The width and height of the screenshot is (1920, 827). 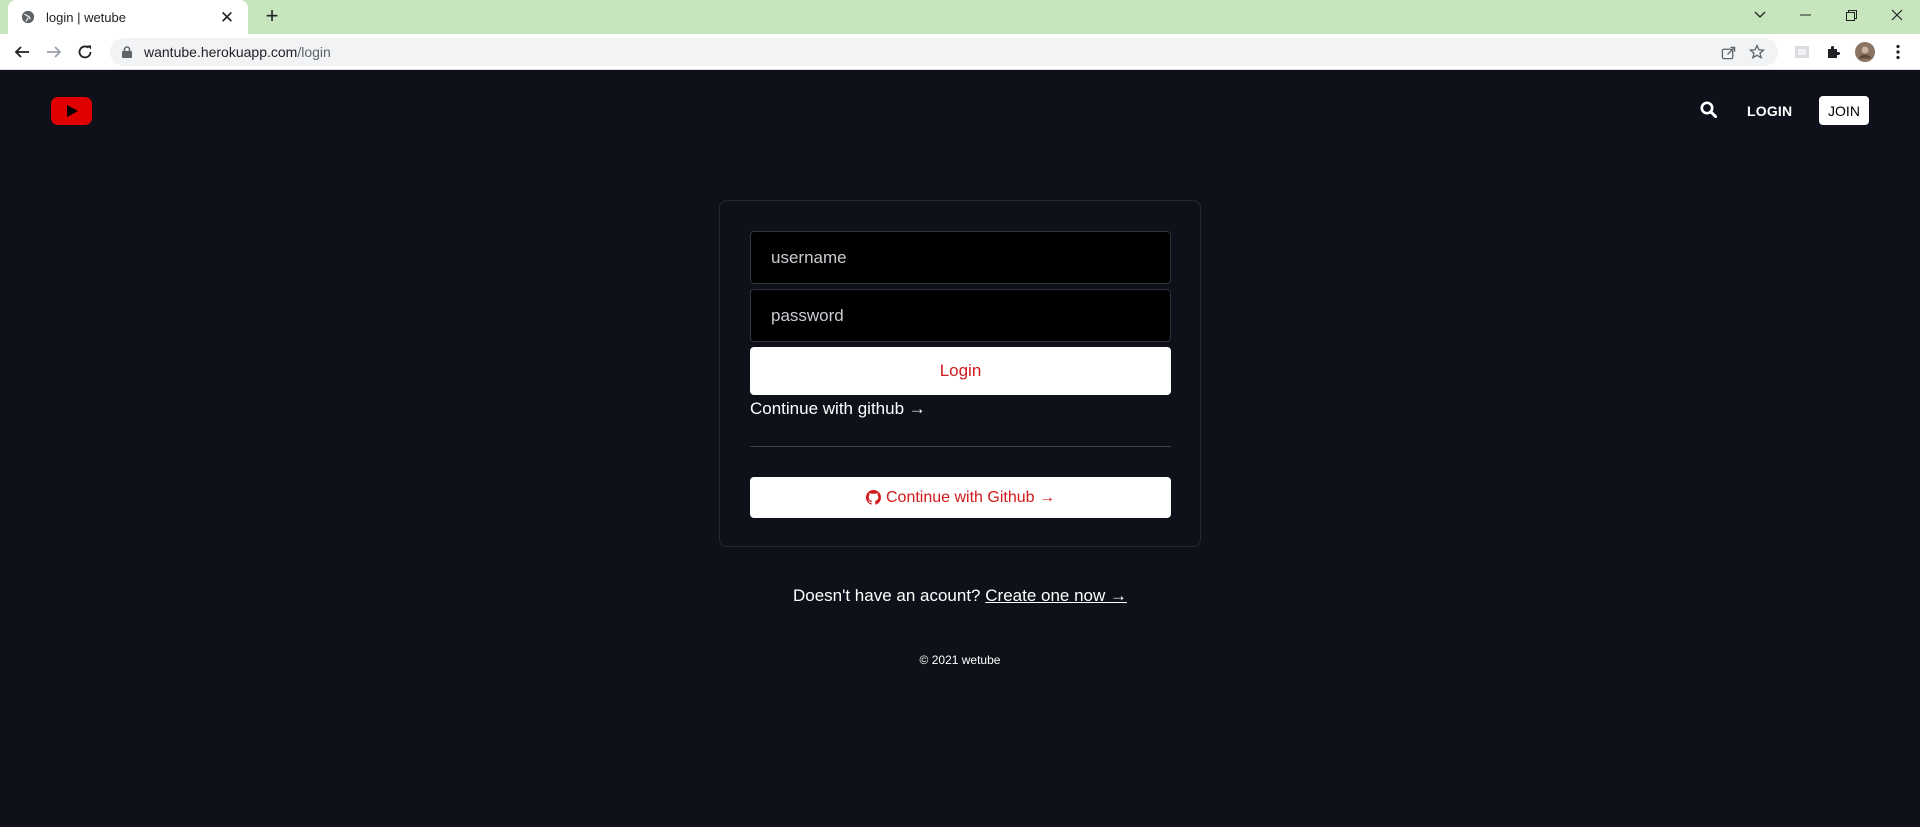 What do you see at coordinates (86, 17) in the screenshot?
I see `tab-title: login | wetube` at bounding box center [86, 17].